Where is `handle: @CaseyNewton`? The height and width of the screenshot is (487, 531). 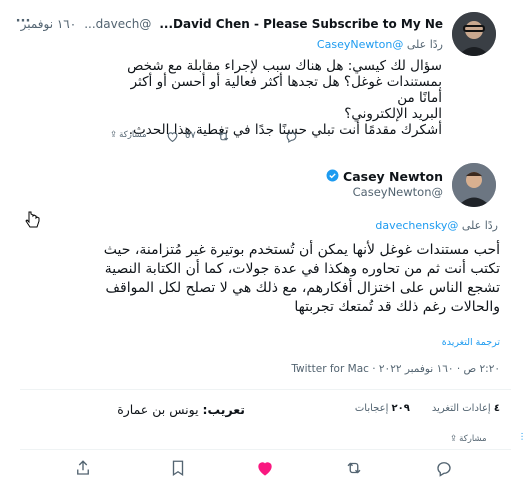
handle: @CaseyNewton is located at coordinates (349, 192).